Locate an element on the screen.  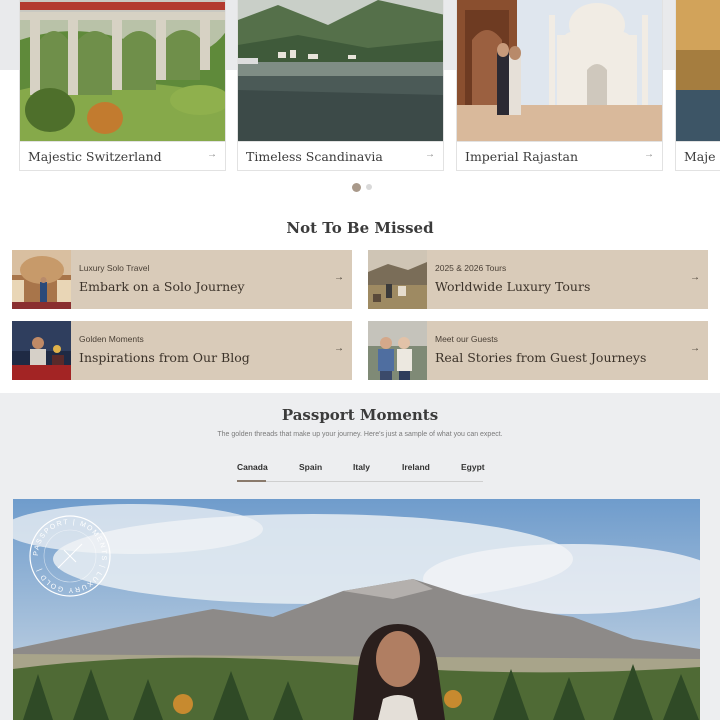
destination-label: Maje is located at coordinates (700, 156).